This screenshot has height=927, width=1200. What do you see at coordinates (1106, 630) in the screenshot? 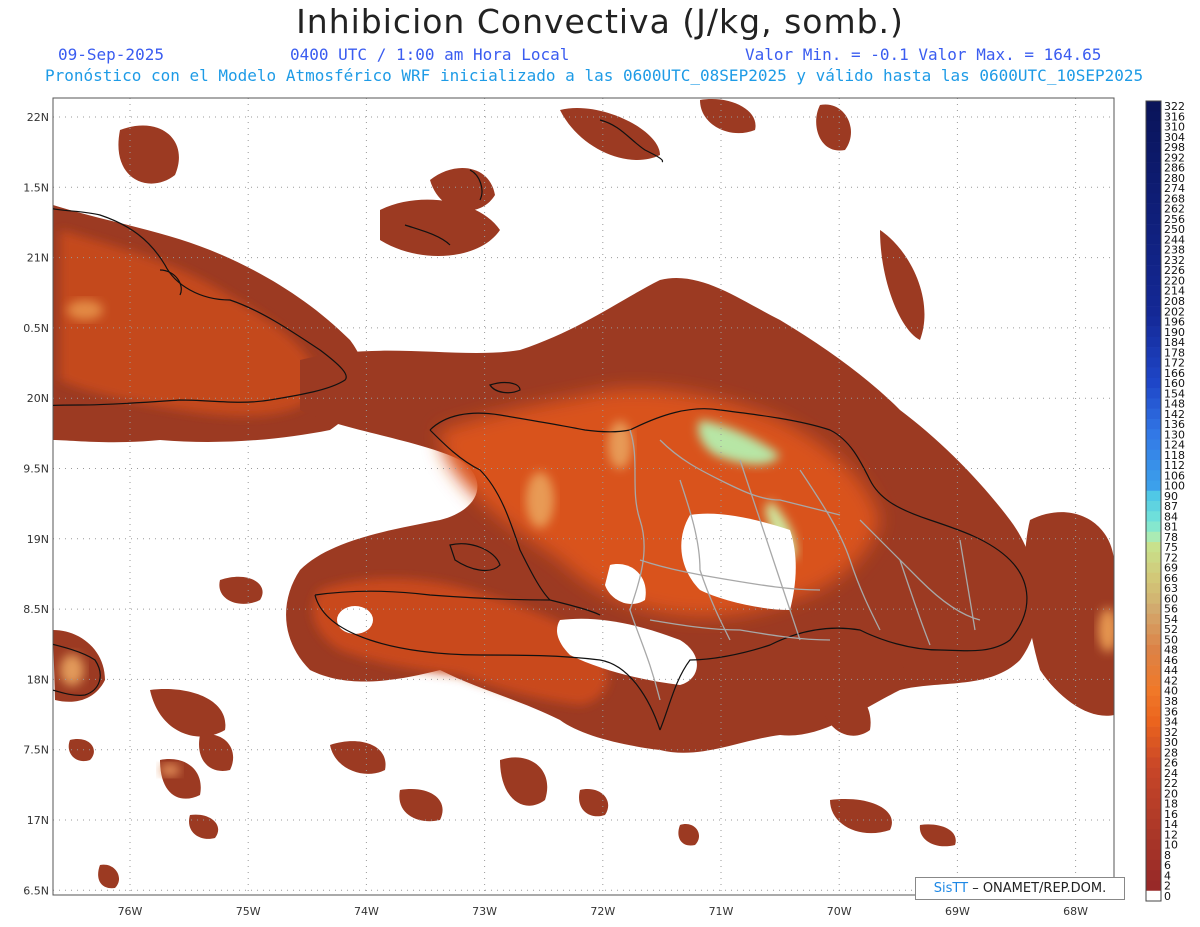
I see `field-east-peak` at bounding box center [1106, 630].